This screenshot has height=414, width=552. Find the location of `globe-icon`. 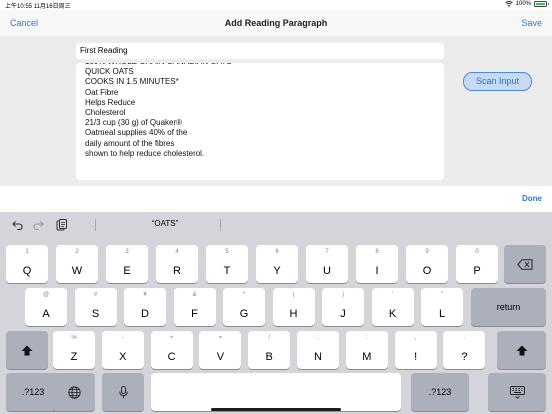

globe-icon is located at coordinates (74, 392).